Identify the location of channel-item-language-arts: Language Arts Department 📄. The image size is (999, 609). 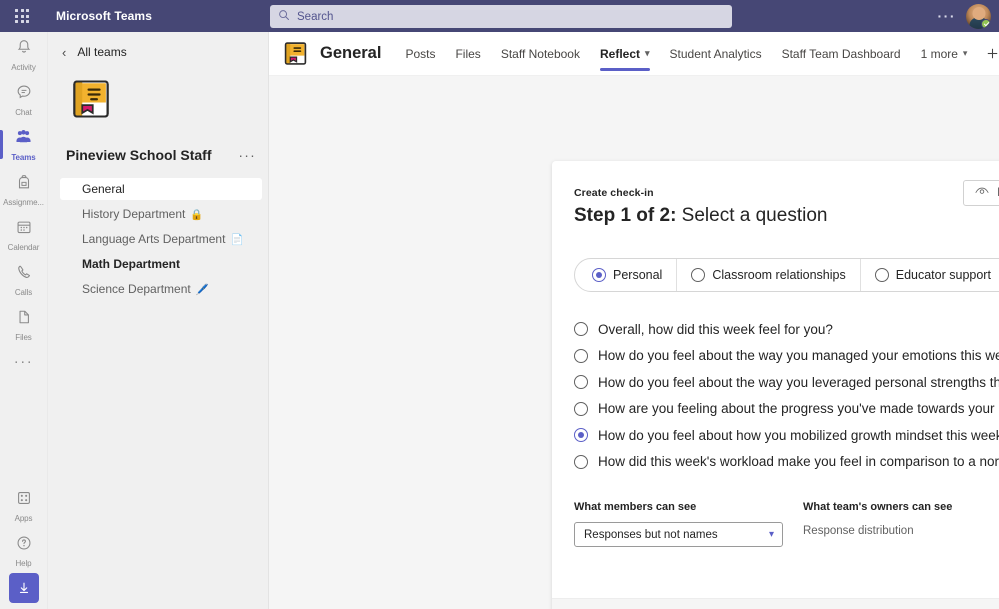
(161, 239).